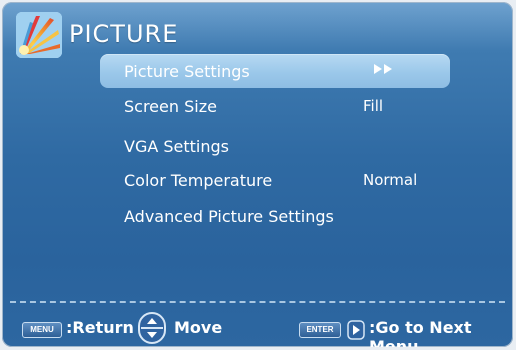 This screenshot has width=516, height=350. Describe the element at coordinates (39, 35) in the screenshot. I see `picture-logo-icon` at that location.